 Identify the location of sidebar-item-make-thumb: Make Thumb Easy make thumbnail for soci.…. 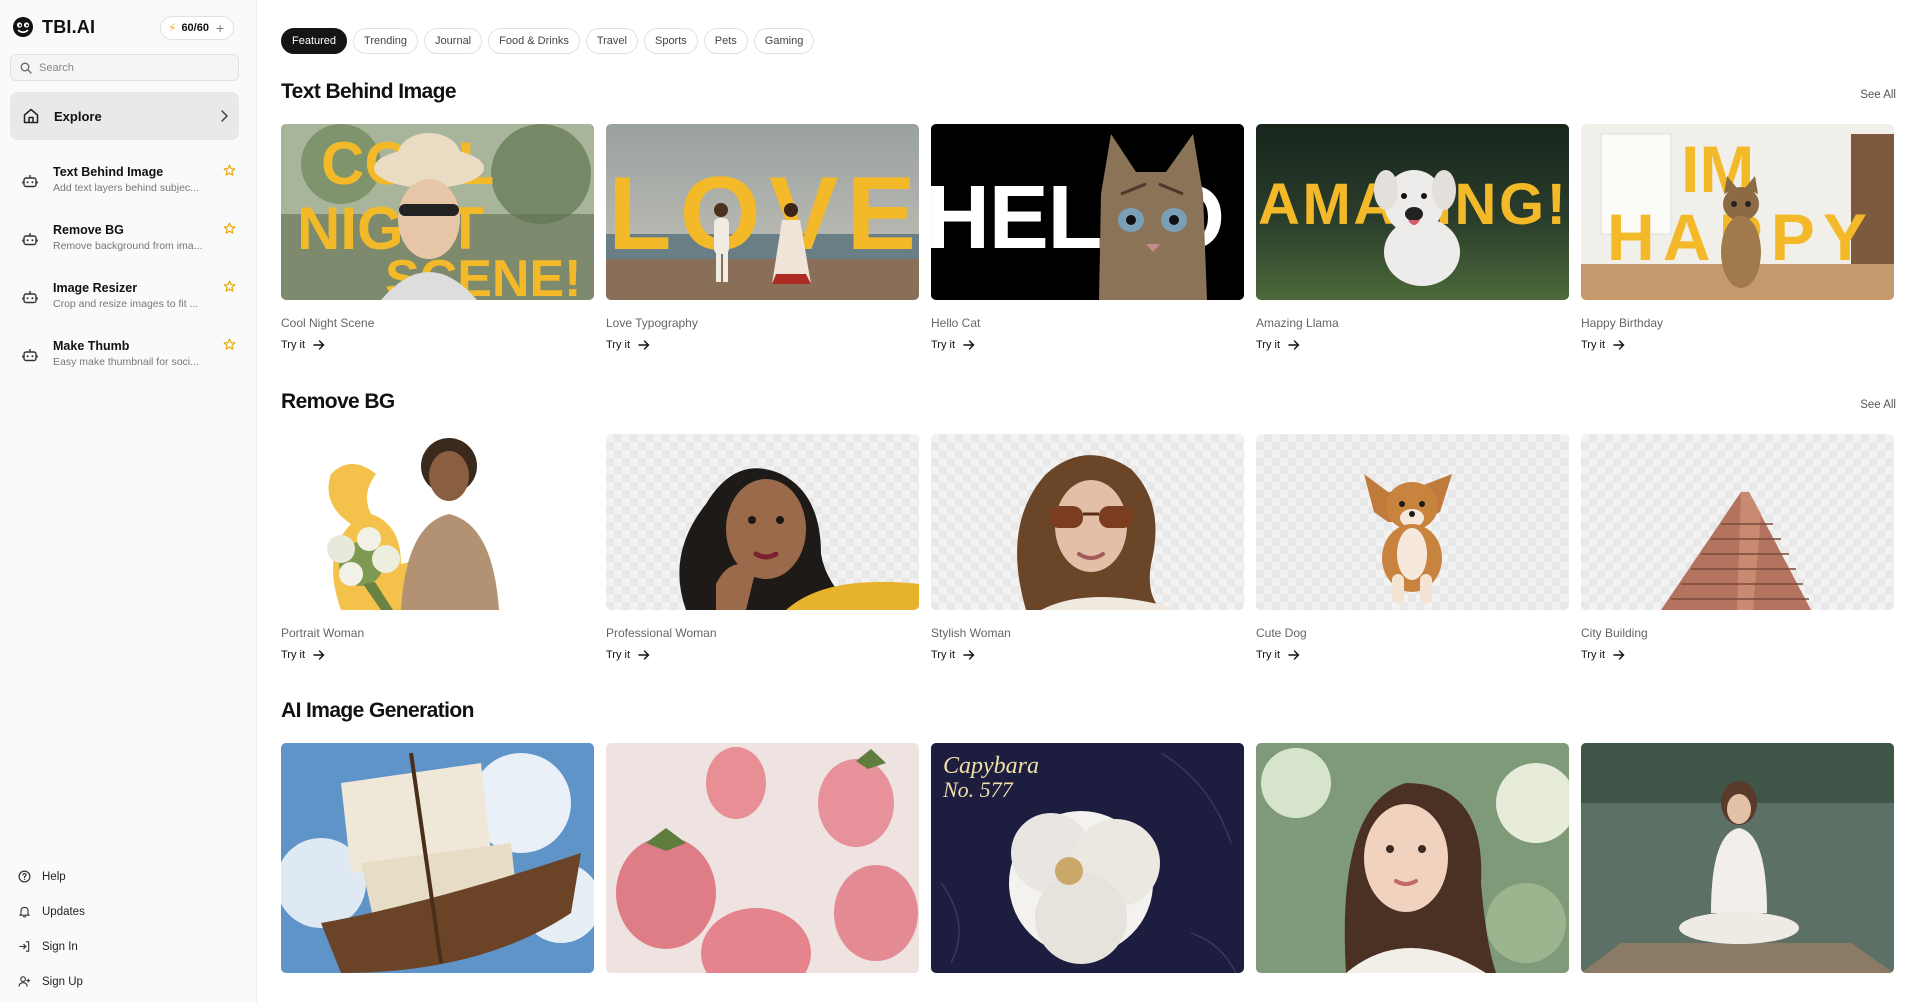
(124, 359).